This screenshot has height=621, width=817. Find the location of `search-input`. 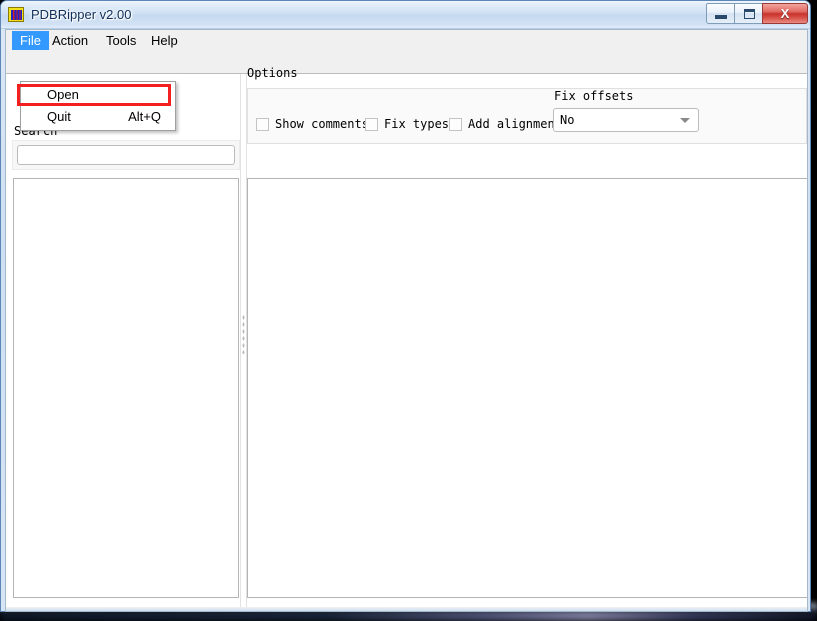

search-input is located at coordinates (126, 155).